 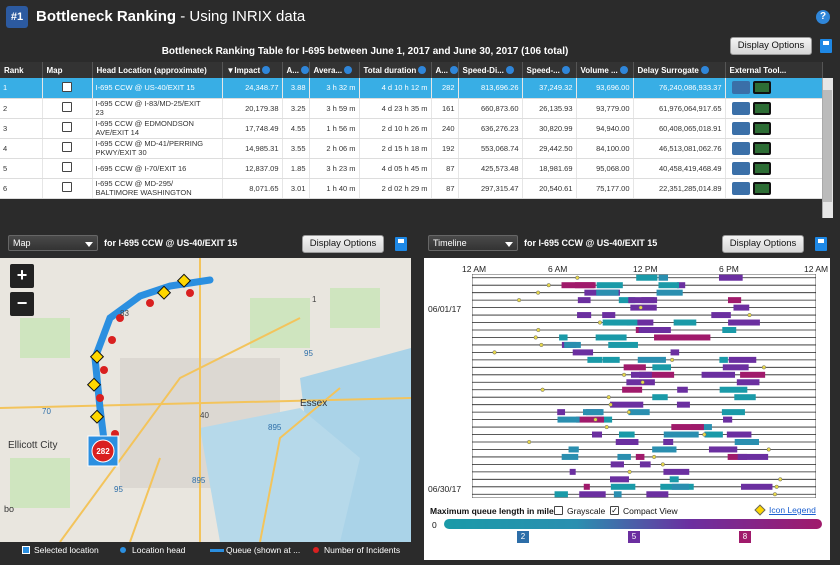 I want to click on left-panel-view-select: Map, so click(x=53, y=243).